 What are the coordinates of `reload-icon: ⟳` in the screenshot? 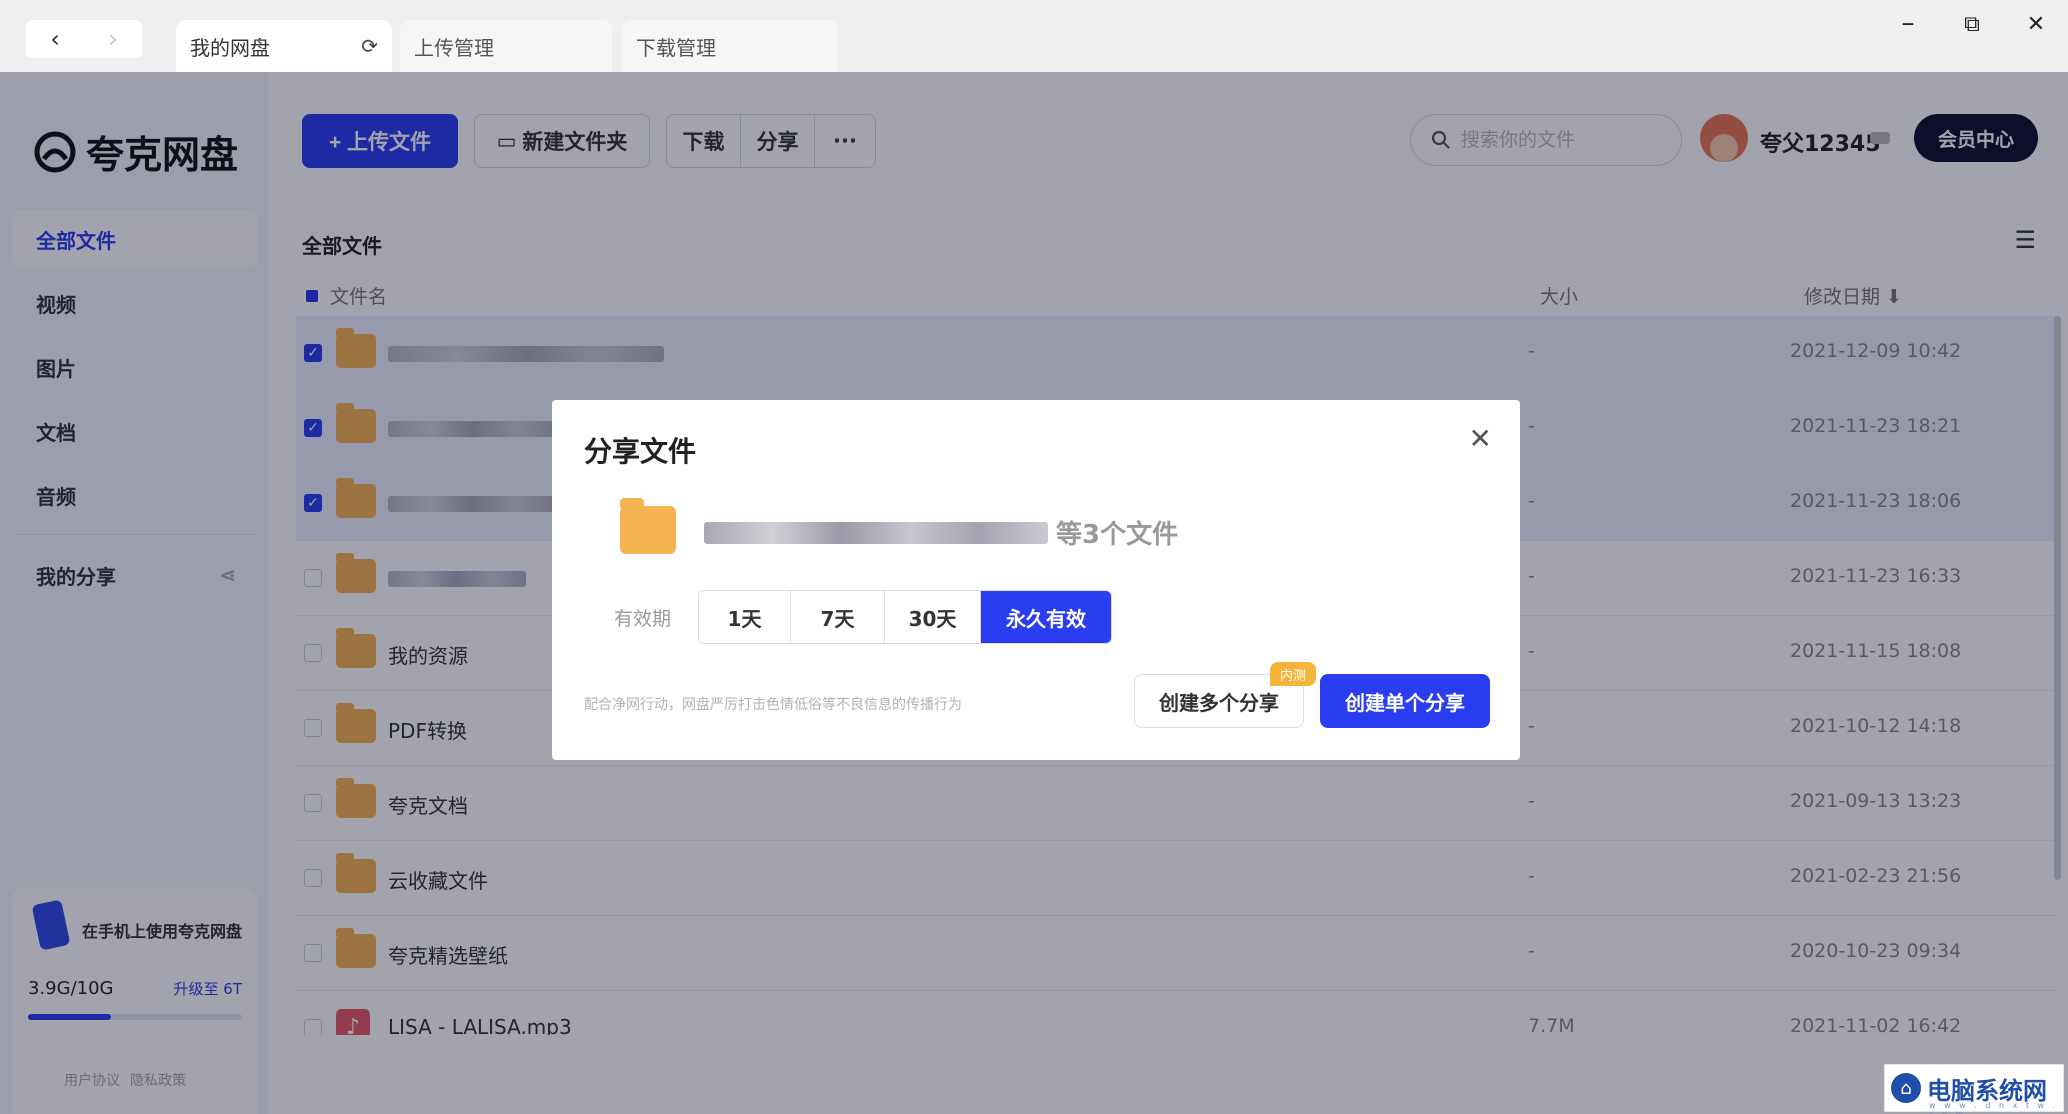 It's located at (369, 46).